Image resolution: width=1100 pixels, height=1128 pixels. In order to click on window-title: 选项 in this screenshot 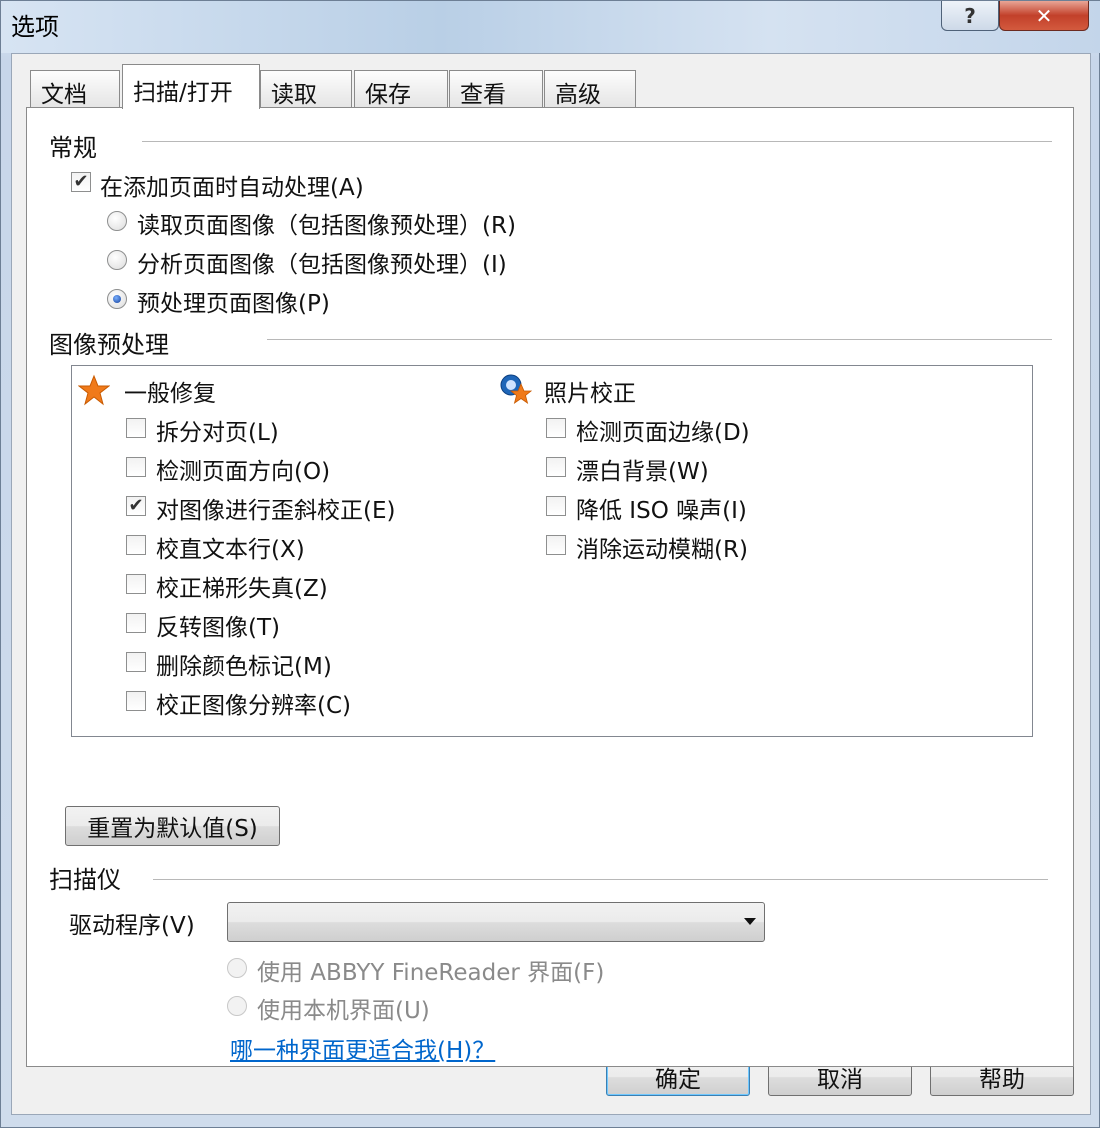, I will do `click(35, 27)`.